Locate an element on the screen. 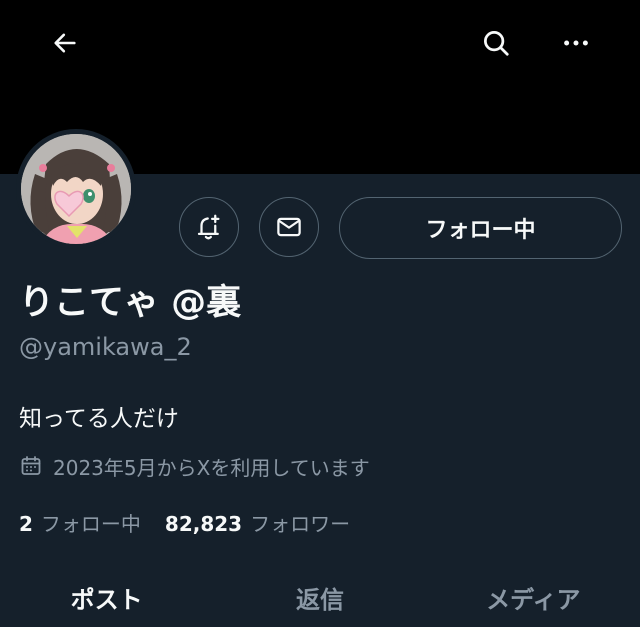 Image resolution: width=640 pixels, height=627 pixels. profile-bio: 知ってる人だけ is located at coordinates (99, 419).